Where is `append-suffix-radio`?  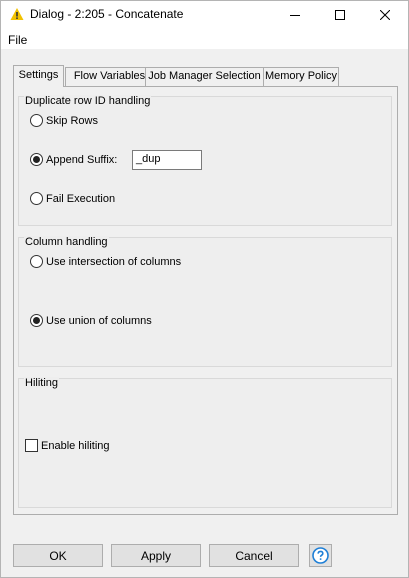
append-suffix-radio is located at coordinates (36, 159).